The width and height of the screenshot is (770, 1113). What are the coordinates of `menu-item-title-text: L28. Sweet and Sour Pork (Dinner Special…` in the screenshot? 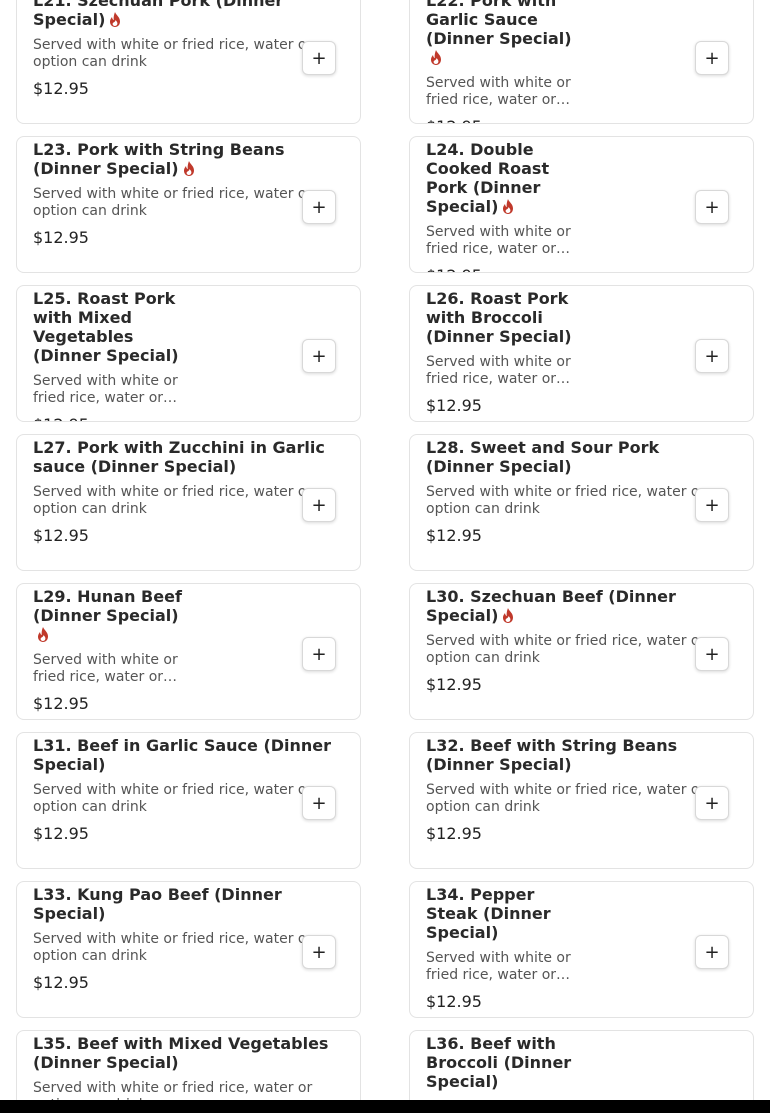 It's located at (543, 457).